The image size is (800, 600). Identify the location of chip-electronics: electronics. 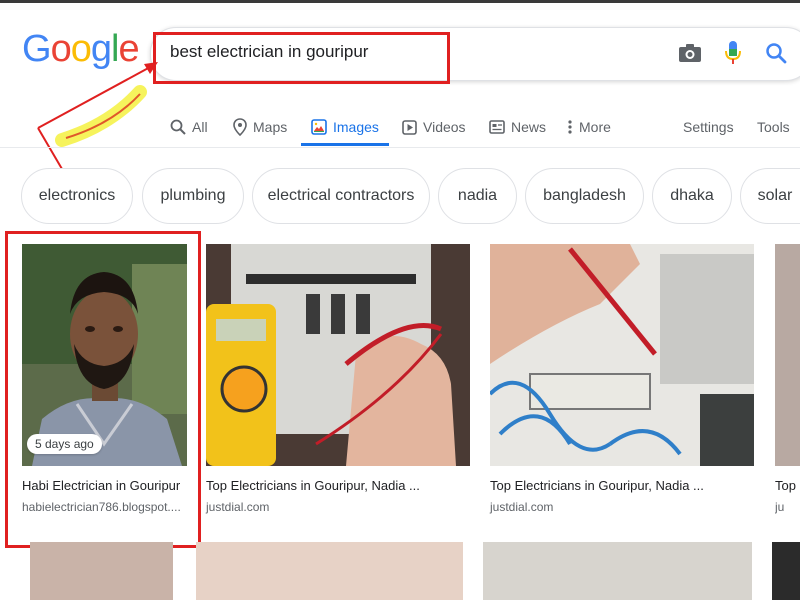
(77, 196).